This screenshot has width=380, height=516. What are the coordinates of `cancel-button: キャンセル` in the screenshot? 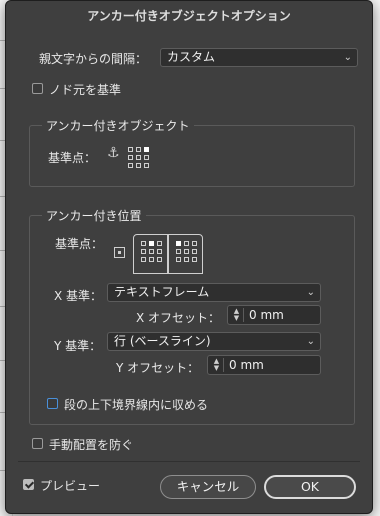 It's located at (208, 487).